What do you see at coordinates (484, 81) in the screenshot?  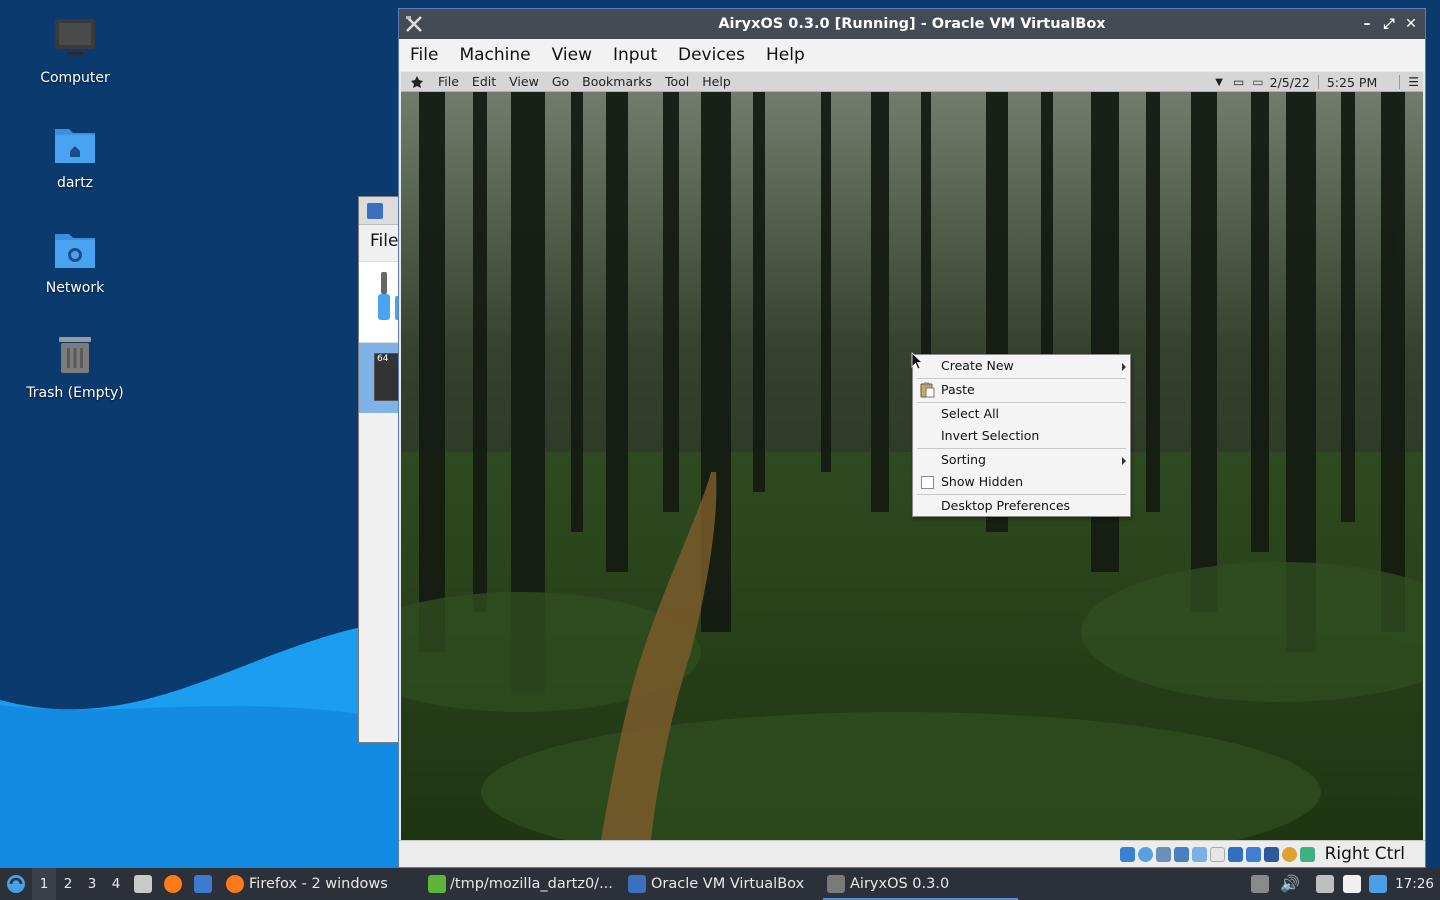 I see `guest-menu-edit: Edit` at bounding box center [484, 81].